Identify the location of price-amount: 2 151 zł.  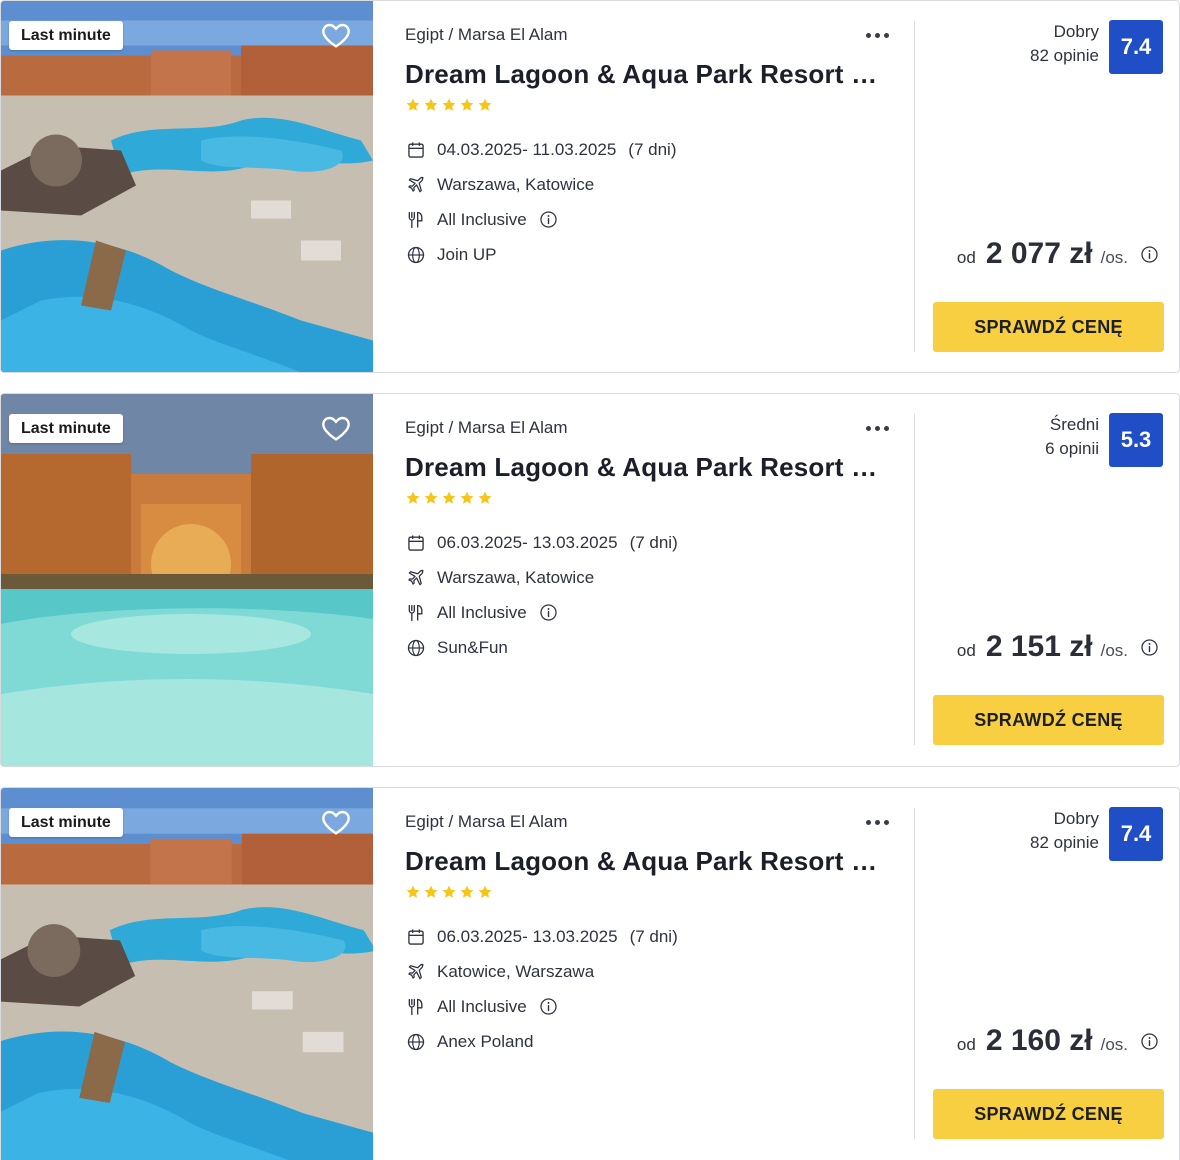
(1039, 646).